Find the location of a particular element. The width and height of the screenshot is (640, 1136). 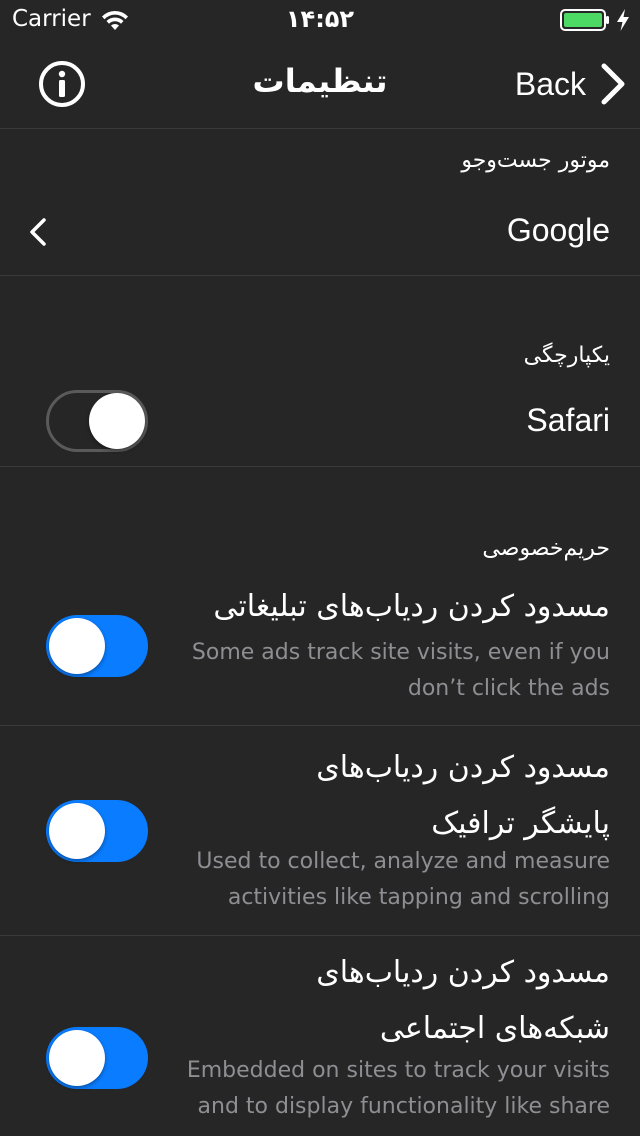

ad-trackers-toggle is located at coordinates (97, 646).